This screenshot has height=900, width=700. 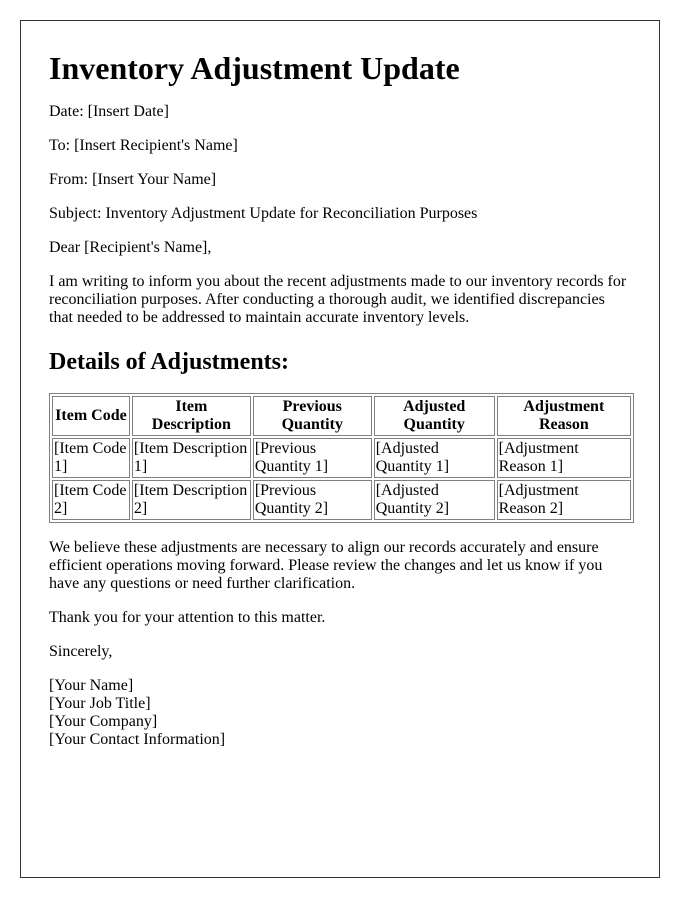 What do you see at coordinates (91, 685) in the screenshot?
I see `signature-name: [Your Name]` at bounding box center [91, 685].